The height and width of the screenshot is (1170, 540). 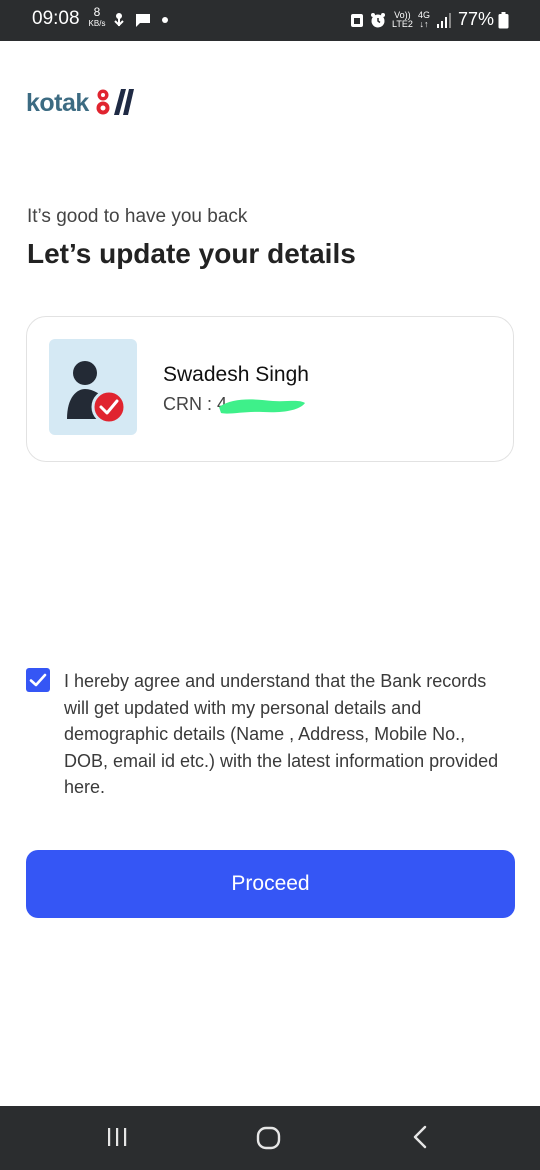 What do you see at coordinates (262, 406) in the screenshot?
I see `redaction-mark` at bounding box center [262, 406].